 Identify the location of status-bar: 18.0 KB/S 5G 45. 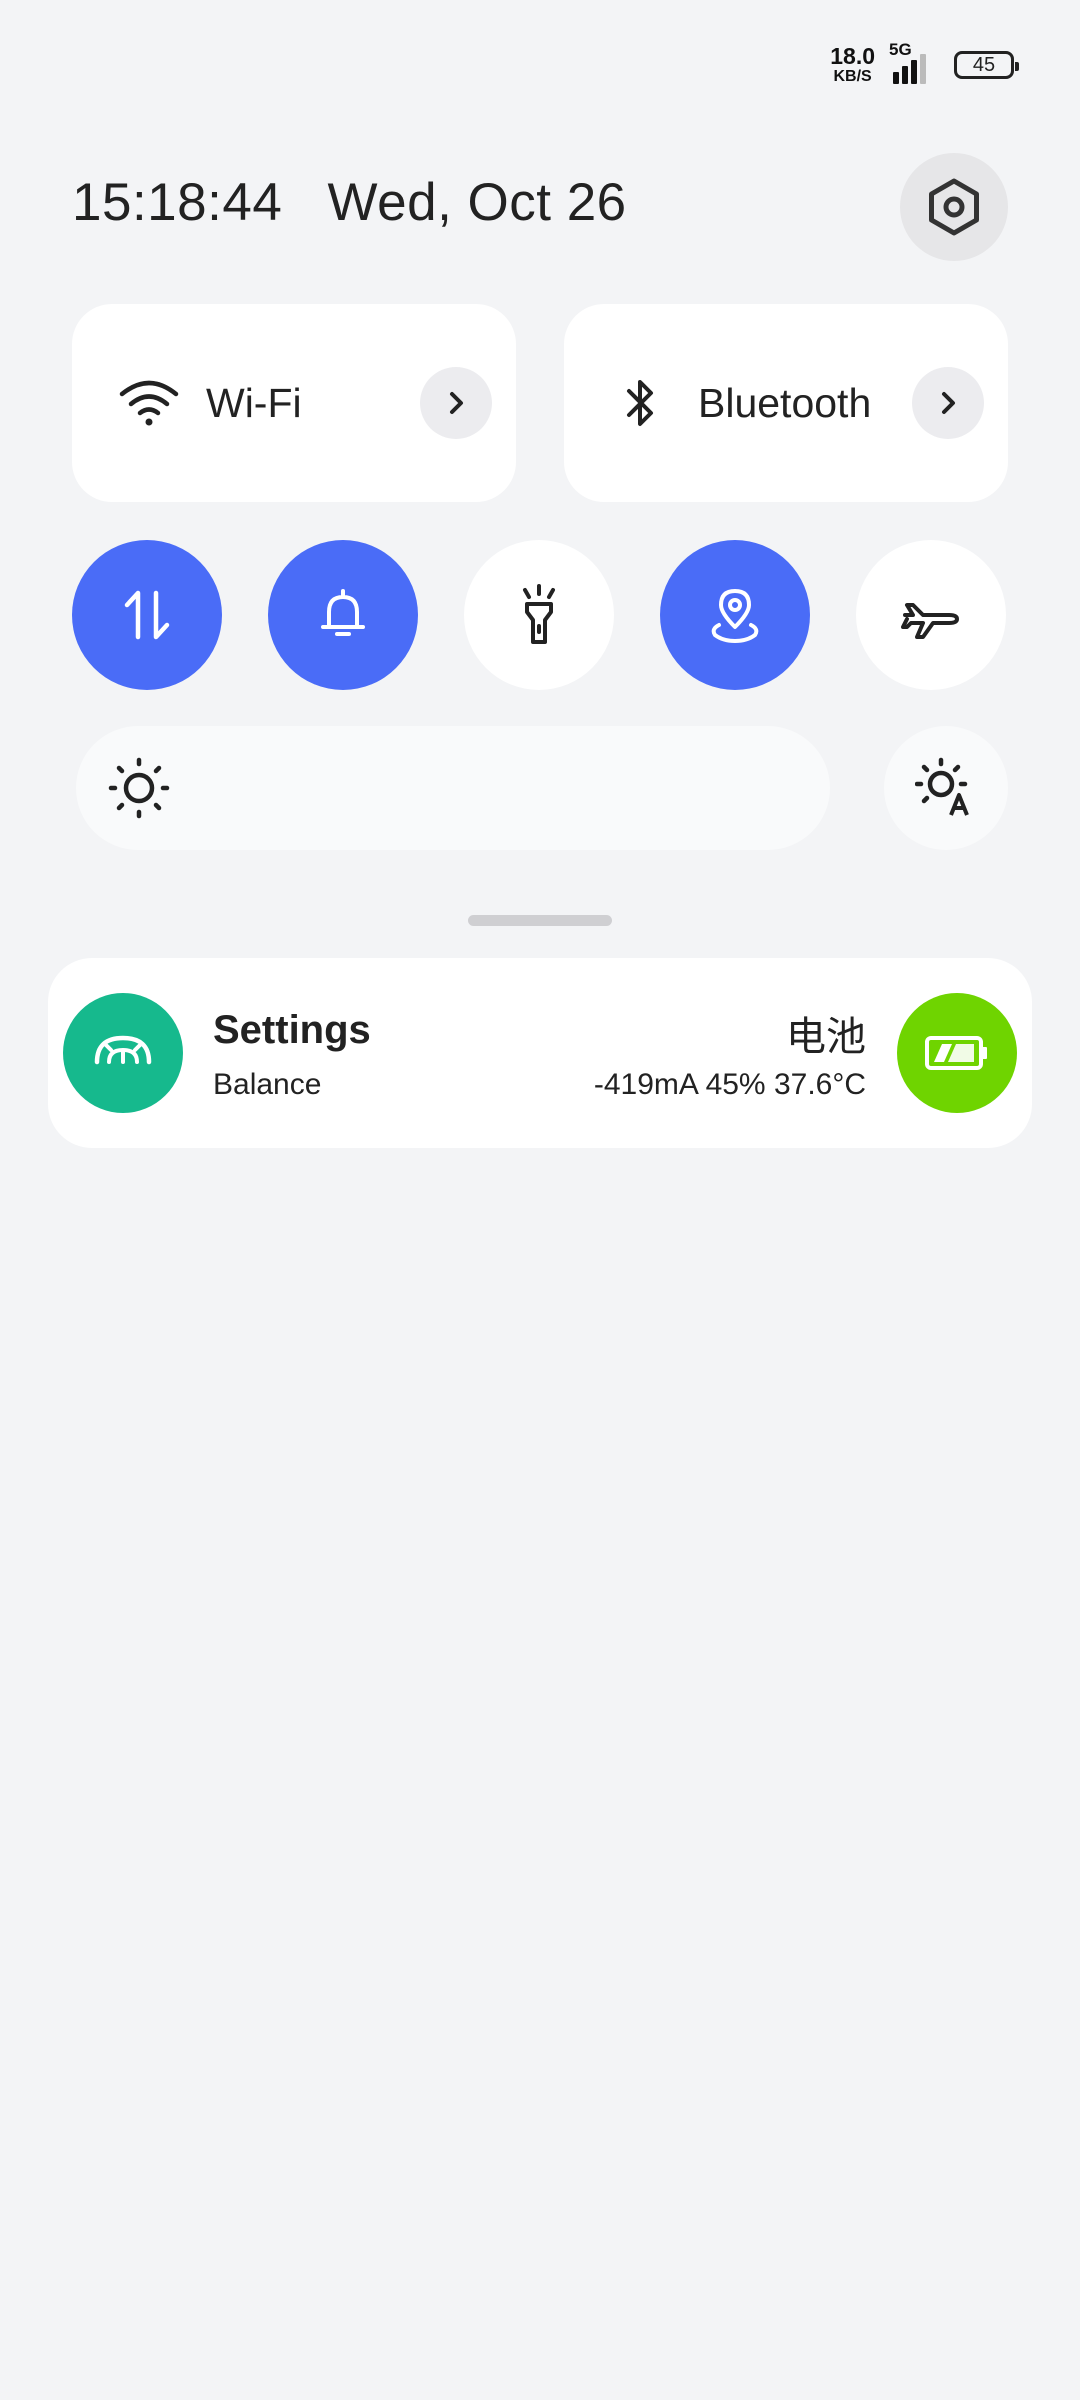
(924, 65).